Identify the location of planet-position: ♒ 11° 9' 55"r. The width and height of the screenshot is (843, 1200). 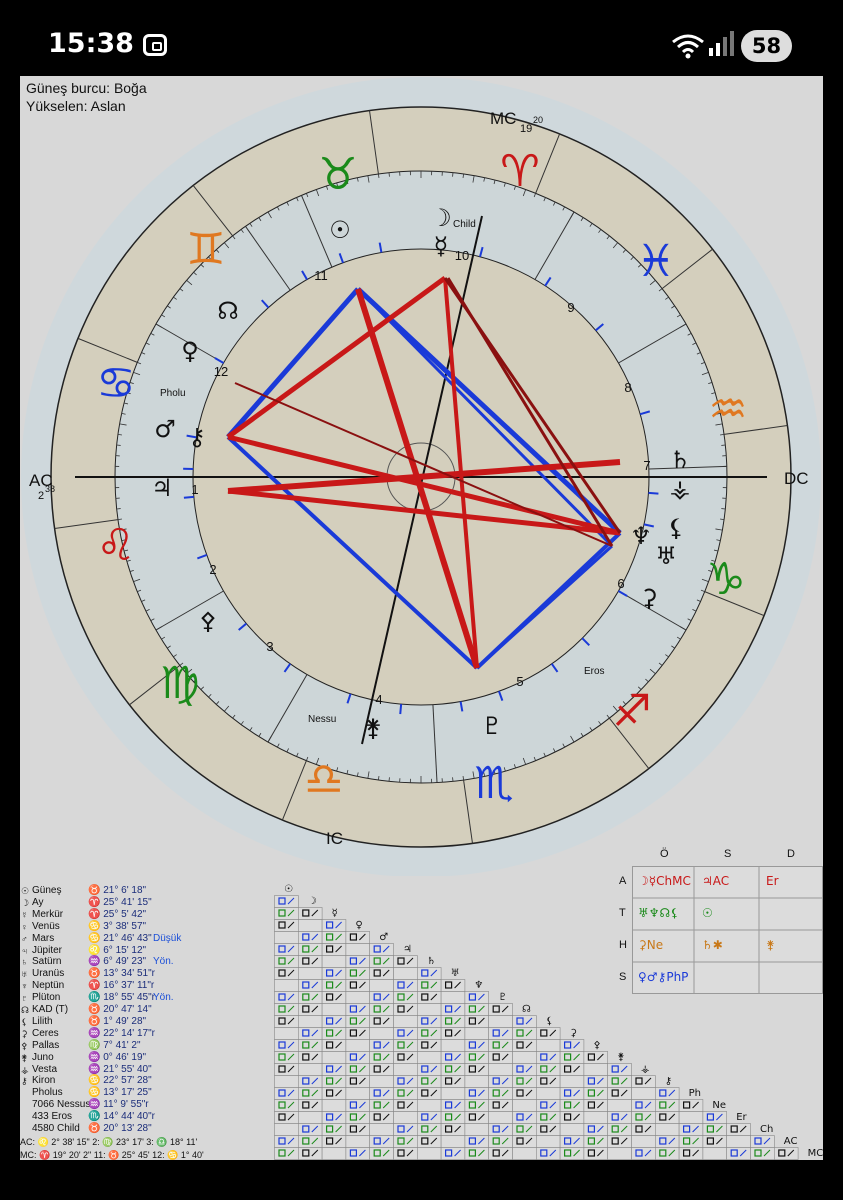
(118, 1105).